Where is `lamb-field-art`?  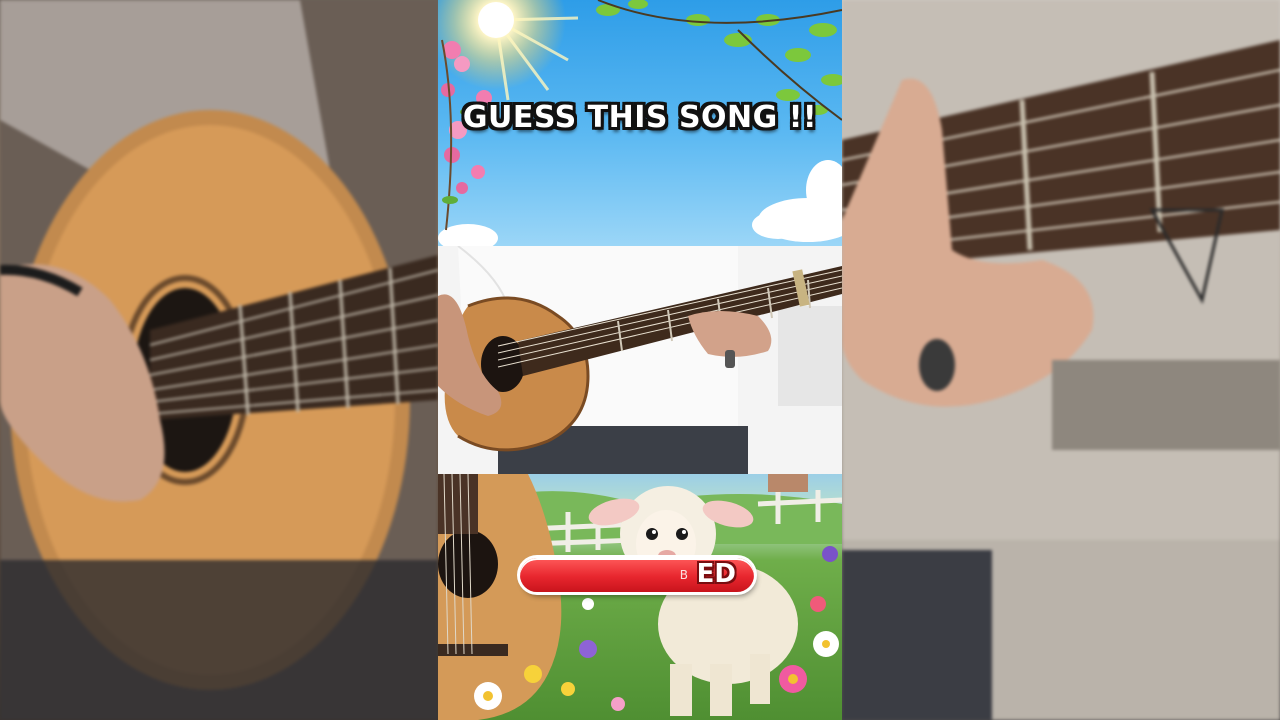
lamb-field-art is located at coordinates (640, 597).